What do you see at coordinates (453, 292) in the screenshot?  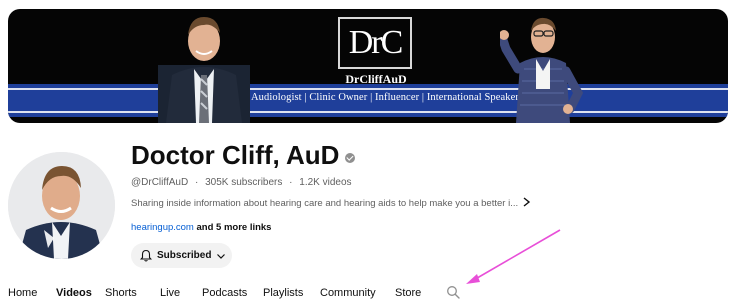 I see `search-icon` at bounding box center [453, 292].